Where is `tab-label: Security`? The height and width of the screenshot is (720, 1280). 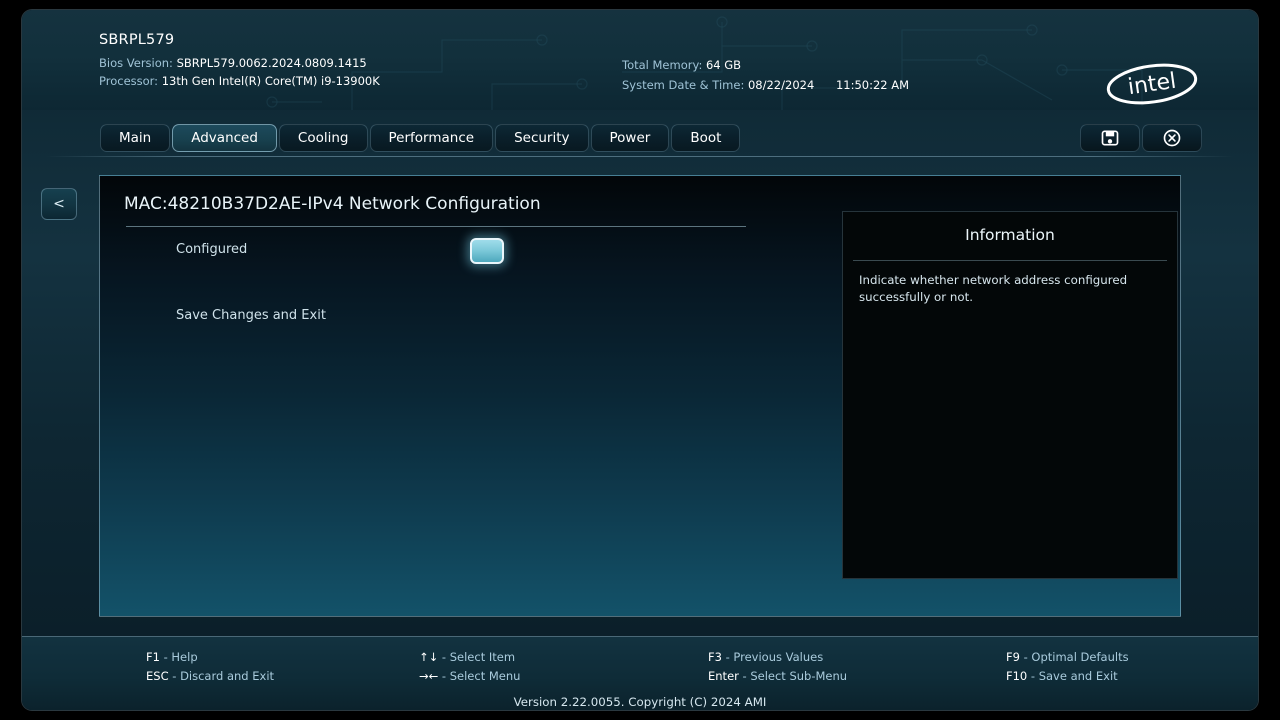
tab-label: Security is located at coordinates (542, 138).